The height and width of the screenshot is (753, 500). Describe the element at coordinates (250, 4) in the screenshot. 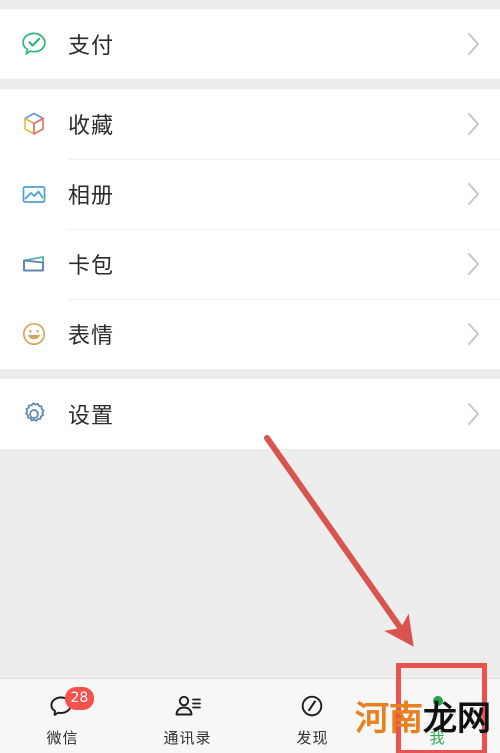

I see `top-spacer` at that location.